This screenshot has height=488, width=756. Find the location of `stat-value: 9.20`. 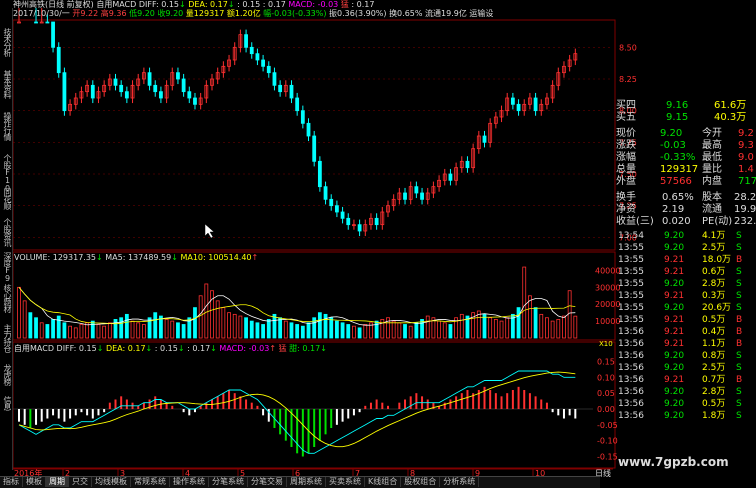

stat-value: 9.20 is located at coordinates (671, 133).